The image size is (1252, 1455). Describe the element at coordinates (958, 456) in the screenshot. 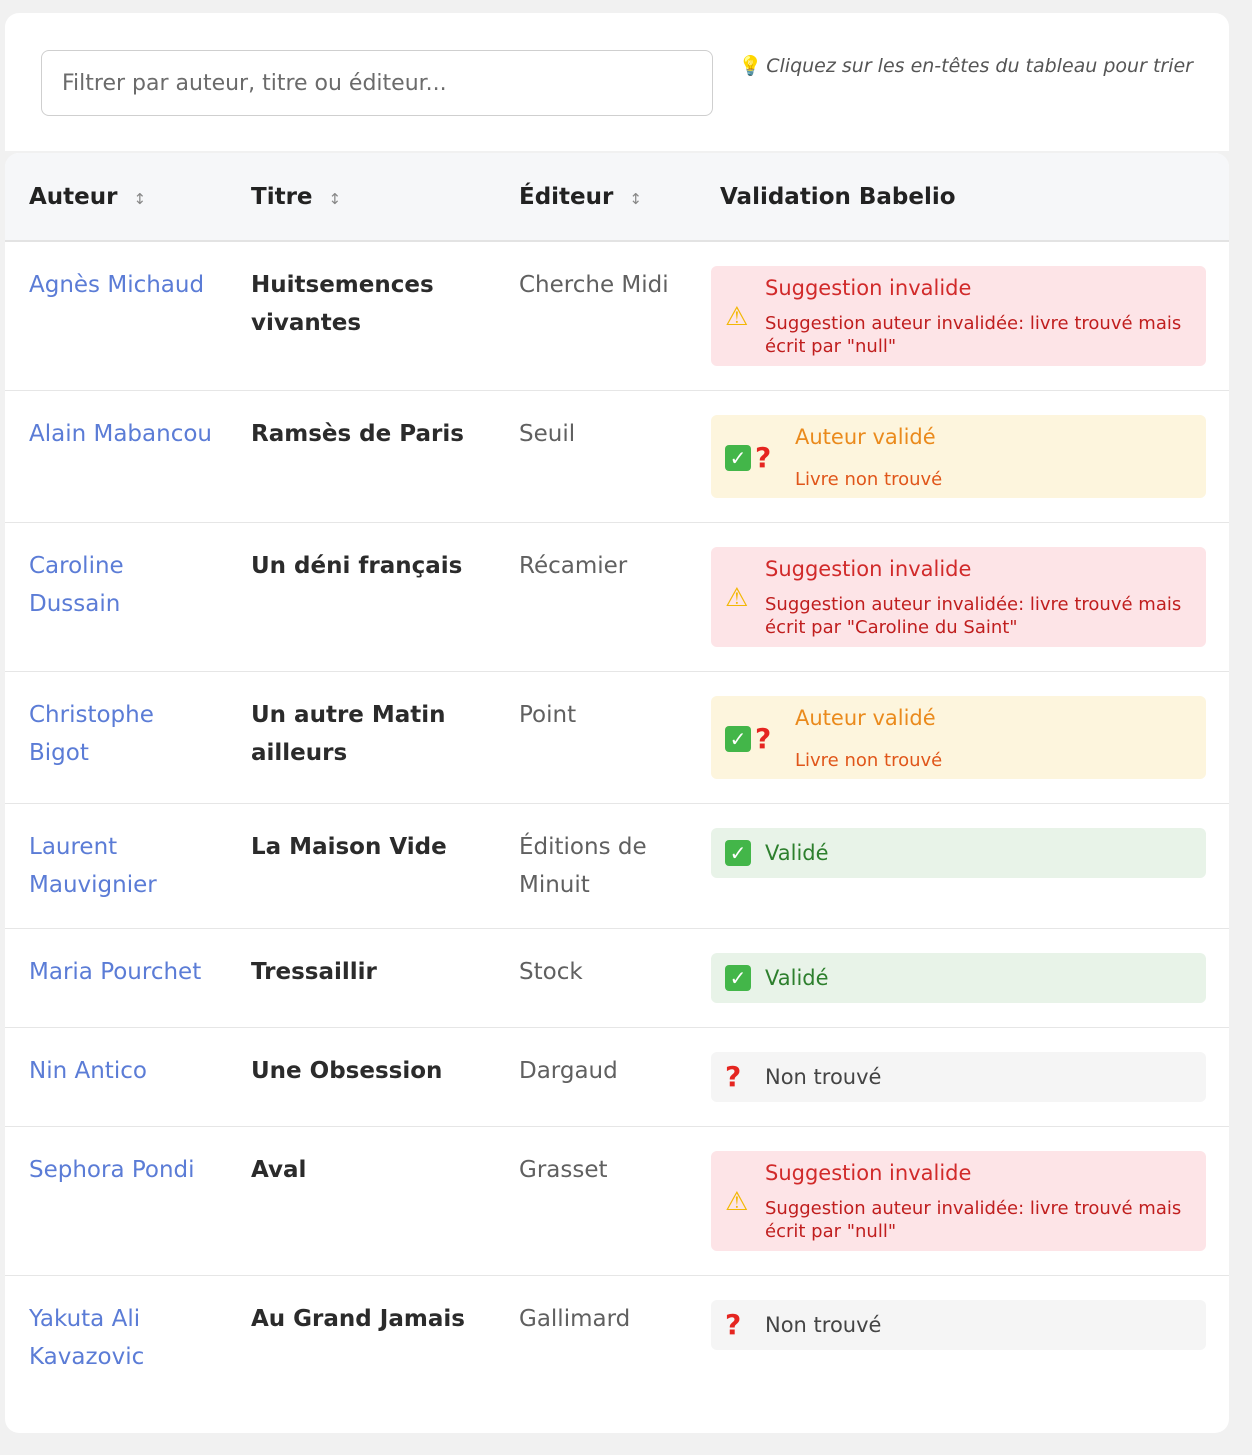

I see `validation-badge-author: ✓? Auteur validé Livre non trouvé` at that location.